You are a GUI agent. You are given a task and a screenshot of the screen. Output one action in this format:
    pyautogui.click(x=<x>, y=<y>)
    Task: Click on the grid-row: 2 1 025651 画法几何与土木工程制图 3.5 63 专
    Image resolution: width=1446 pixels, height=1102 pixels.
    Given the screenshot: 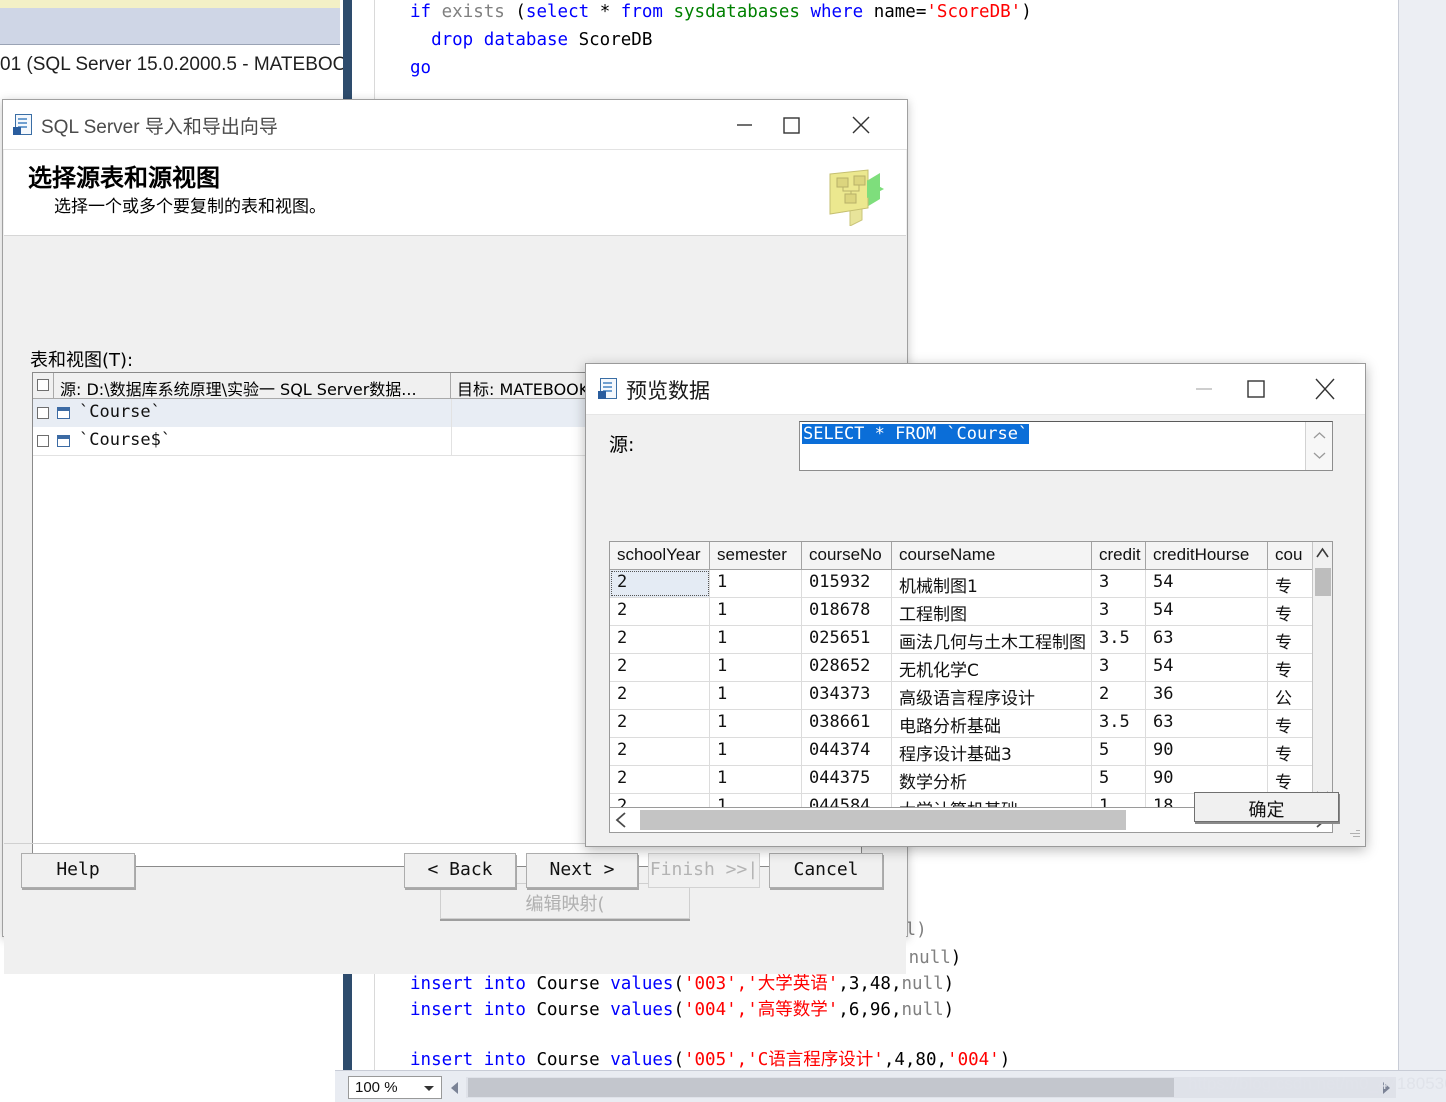 What is the action you would take?
    pyautogui.click(x=962, y=640)
    